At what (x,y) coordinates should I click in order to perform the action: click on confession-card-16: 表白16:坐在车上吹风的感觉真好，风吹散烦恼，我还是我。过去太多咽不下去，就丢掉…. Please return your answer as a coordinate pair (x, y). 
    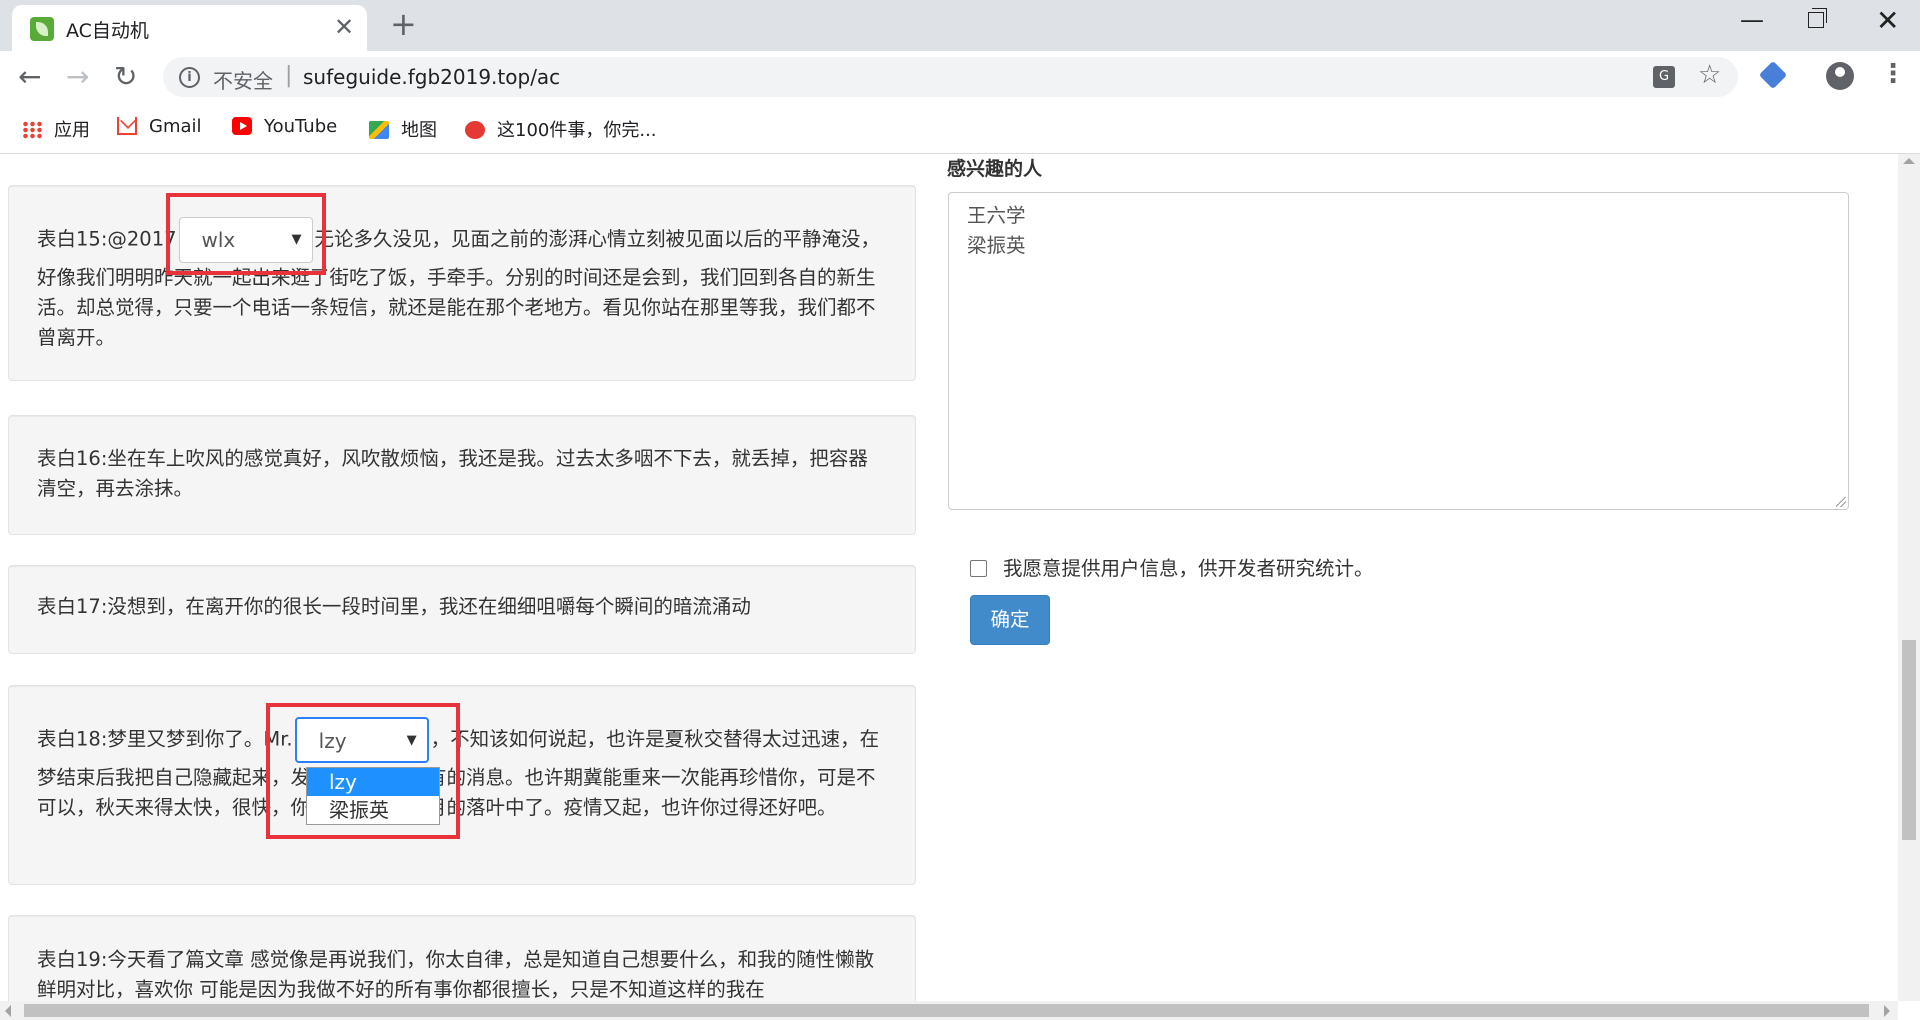
    Looking at the image, I should click on (462, 475).